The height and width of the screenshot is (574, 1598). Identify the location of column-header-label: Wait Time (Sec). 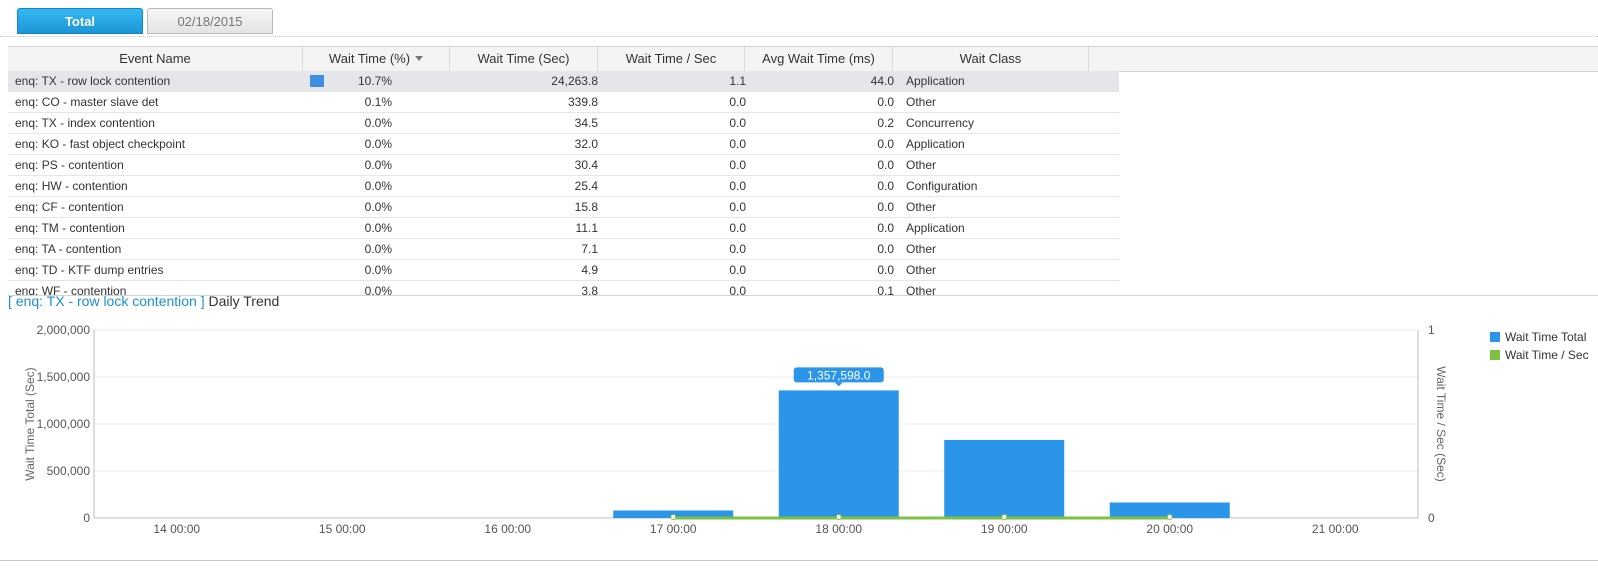
(523, 58).